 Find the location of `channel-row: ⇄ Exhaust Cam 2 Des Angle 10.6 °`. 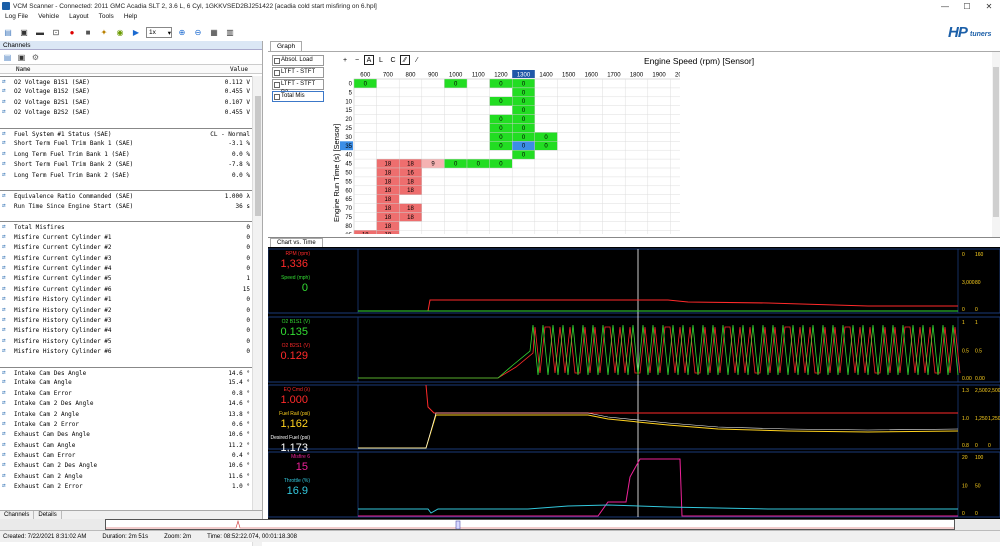

channel-row: ⇄ Exhaust Cam 2 Des Angle 10.6 ° is located at coordinates (126, 465).